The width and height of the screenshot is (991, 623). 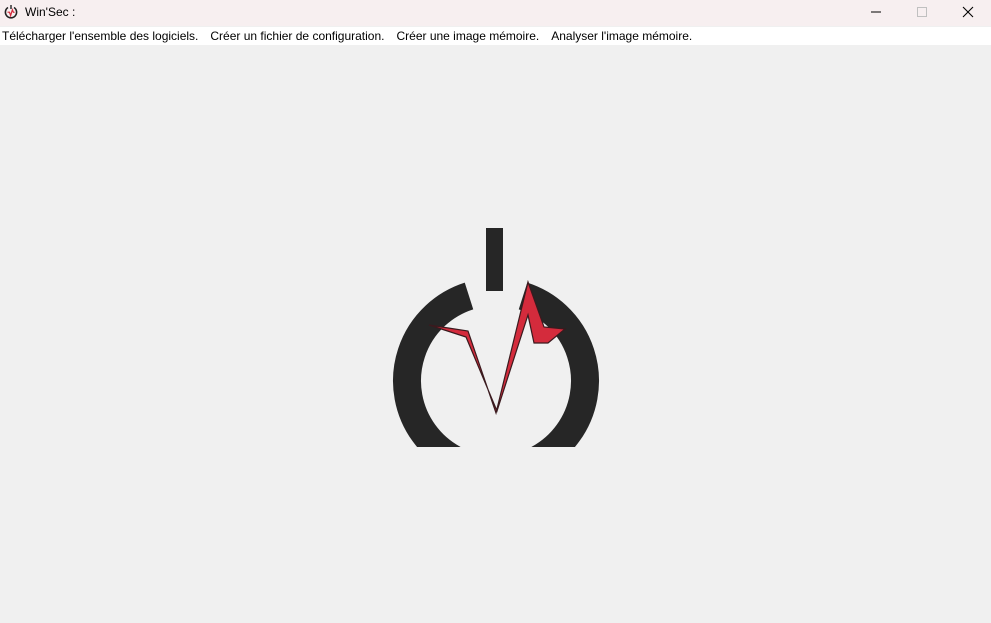 What do you see at coordinates (494, 259) in the screenshot?
I see `logo-power-bar` at bounding box center [494, 259].